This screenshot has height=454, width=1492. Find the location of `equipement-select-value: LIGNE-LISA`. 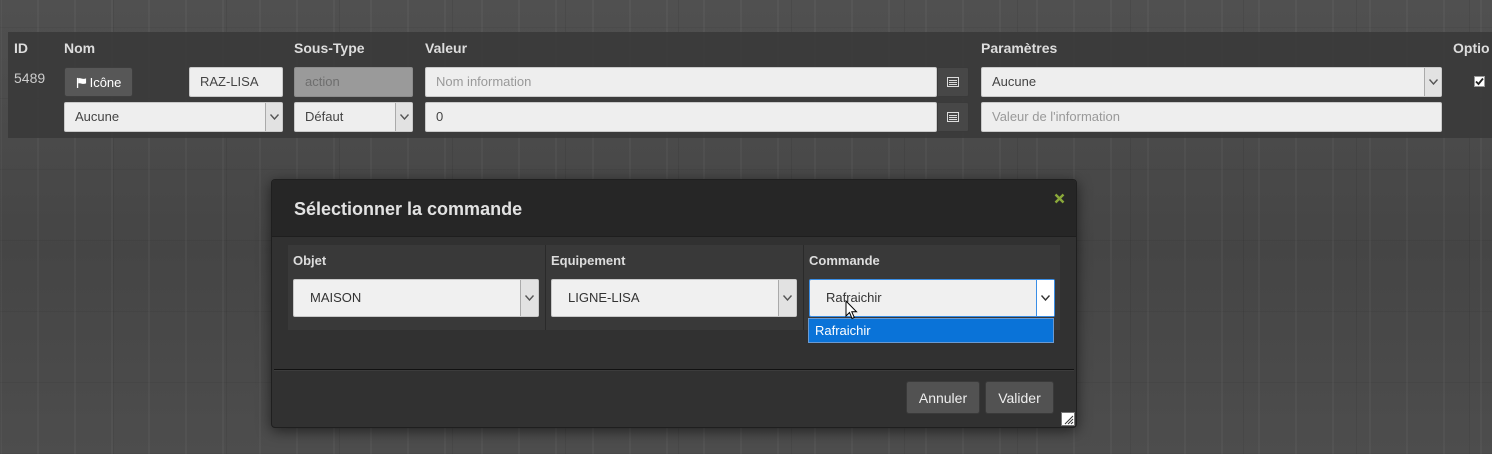

equipement-select-value: LIGNE-LISA is located at coordinates (604, 297).